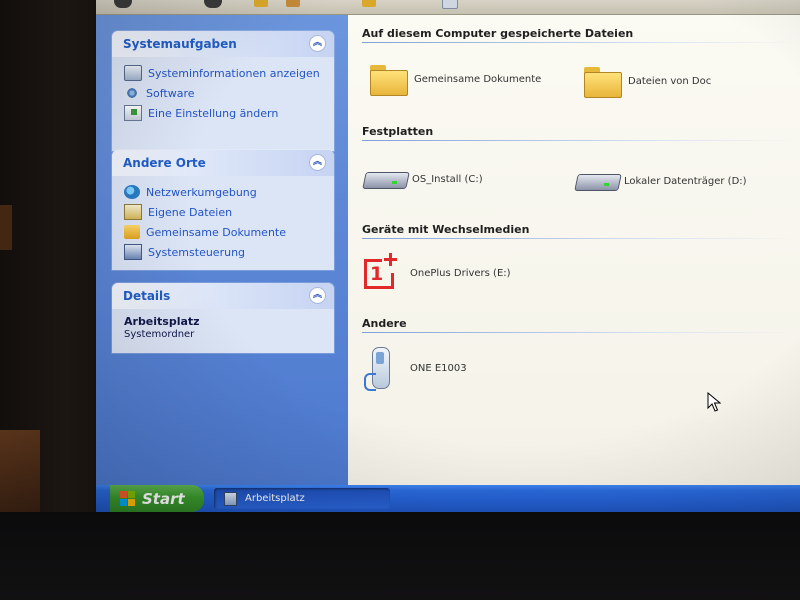 The height and width of the screenshot is (600, 800). I want to click on place-label: Eigene Dateien, so click(190, 212).